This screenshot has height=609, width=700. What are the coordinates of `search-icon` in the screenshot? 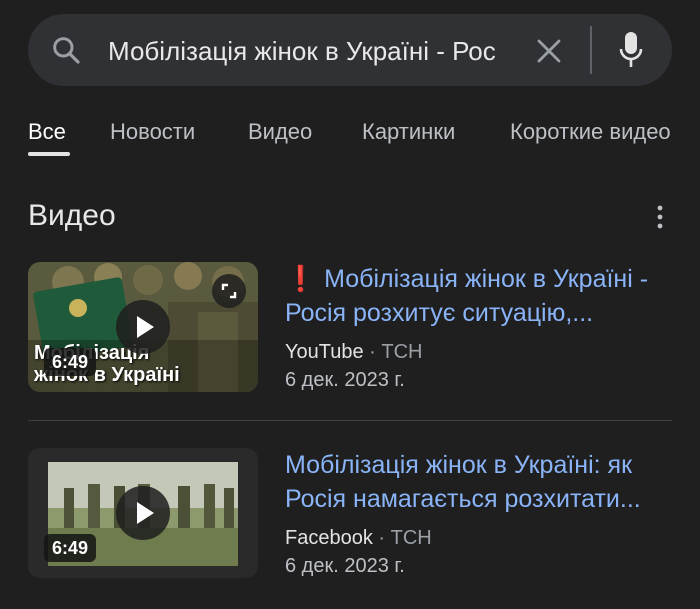 It's located at (66, 50).